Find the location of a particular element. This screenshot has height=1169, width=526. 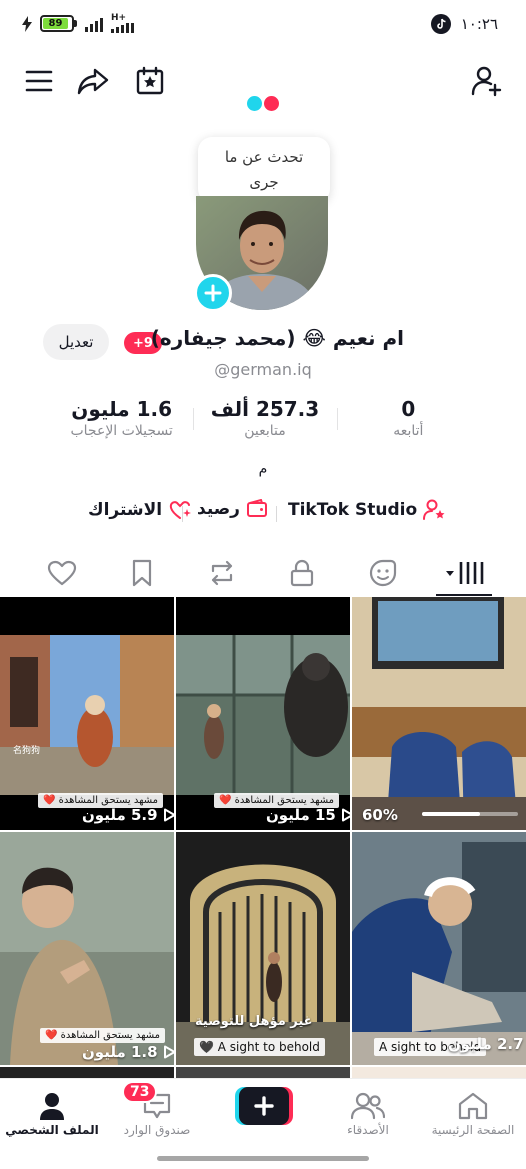

nav-home: الصفحة الرئيسية is located at coordinates (473, 1113).